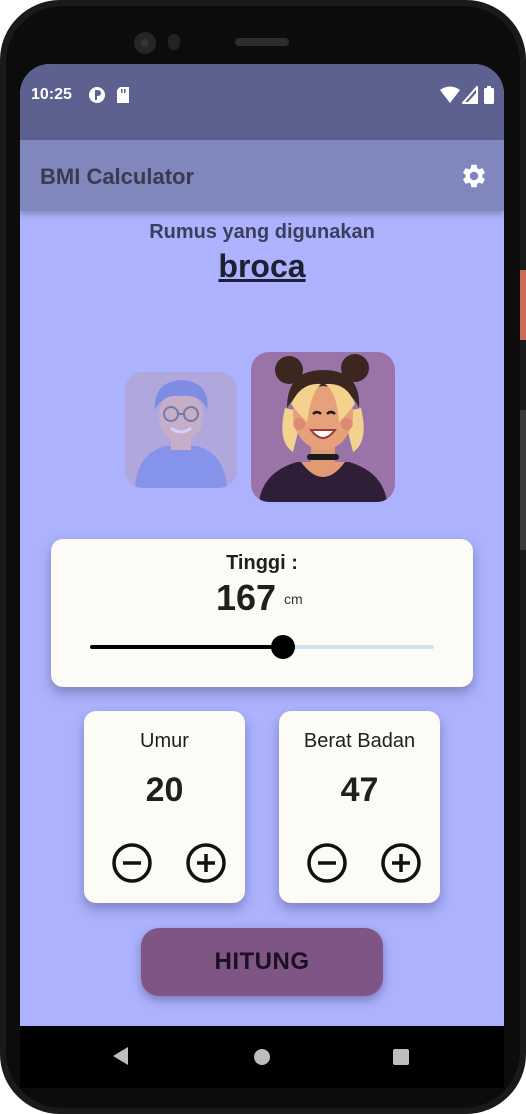 Image resolution: width=526 pixels, height=1114 pixels. Describe the element at coordinates (97, 95) in the screenshot. I see `sync-icon` at that location.